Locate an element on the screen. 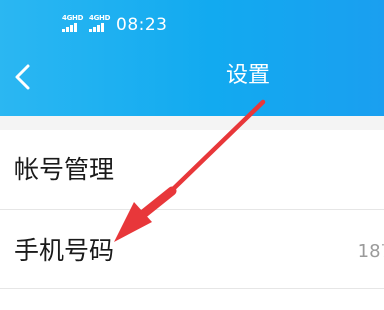 The image size is (384, 310). settings-item-label: 帐号管理 is located at coordinates (64, 169).